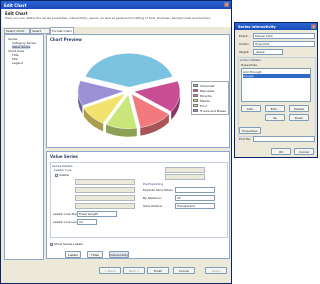  I want to click on action-details-label: Action Details, so click(250, 60).